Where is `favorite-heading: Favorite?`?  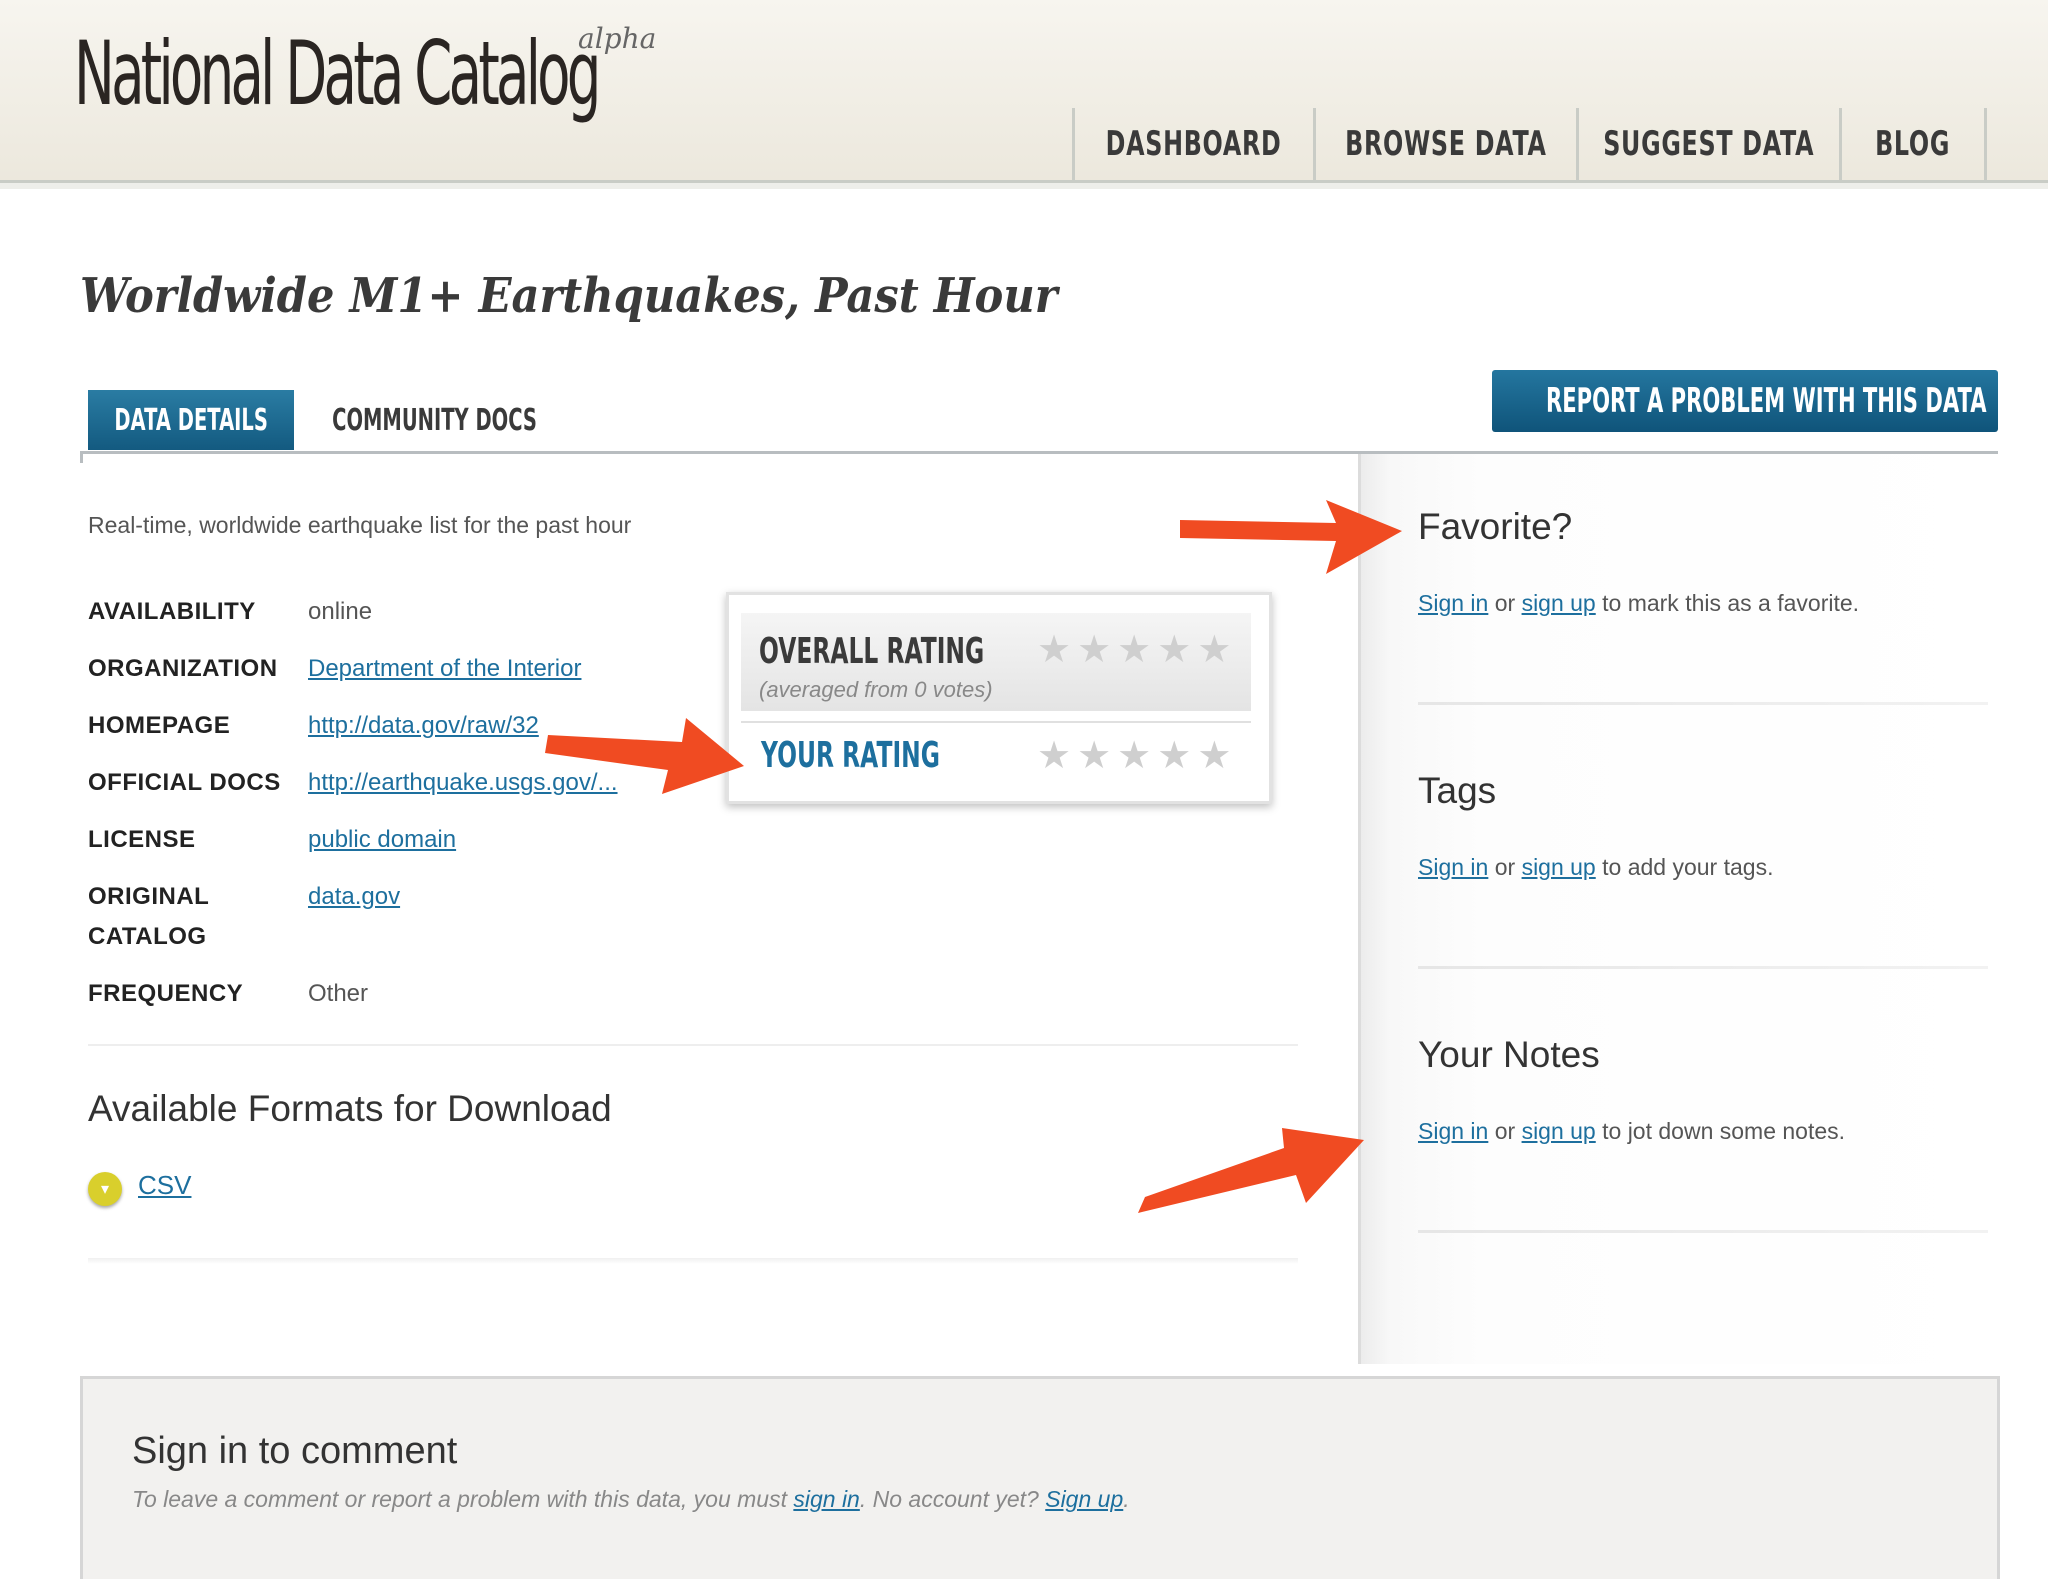
favorite-heading: Favorite? is located at coordinates (1495, 526).